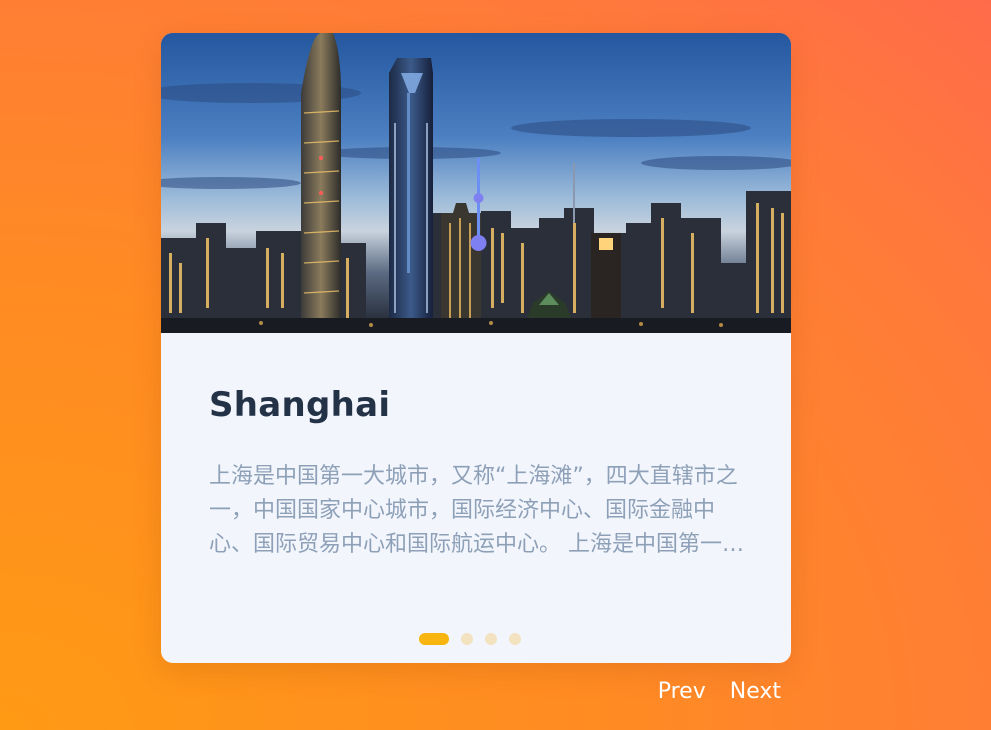  Describe the element at coordinates (300, 405) in the screenshot. I see `city-title: Shanghai` at that location.